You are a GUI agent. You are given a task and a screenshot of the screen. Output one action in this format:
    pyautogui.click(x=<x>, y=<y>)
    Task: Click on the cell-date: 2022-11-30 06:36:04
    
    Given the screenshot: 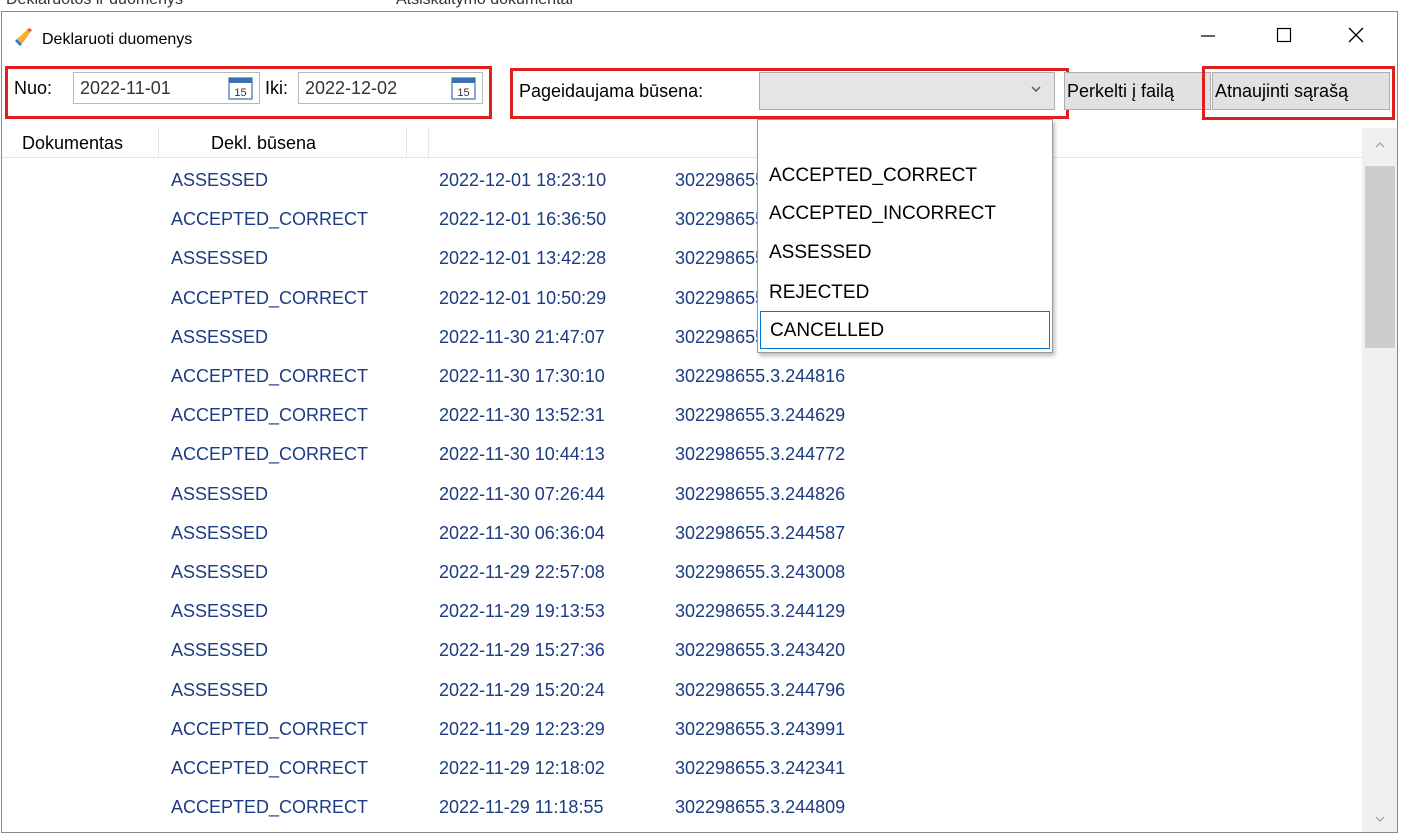 What is the action you would take?
    pyautogui.click(x=522, y=532)
    